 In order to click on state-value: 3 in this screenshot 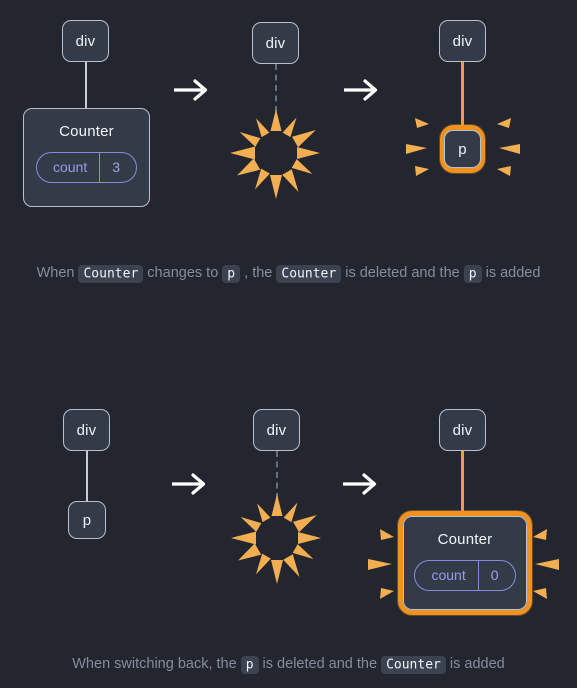, I will do `click(117, 167)`.